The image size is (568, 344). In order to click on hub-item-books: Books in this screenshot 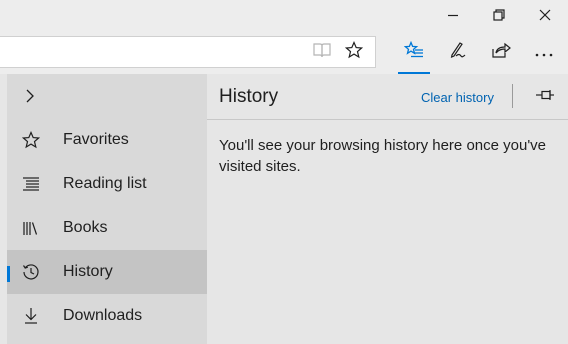, I will do `click(107, 228)`.